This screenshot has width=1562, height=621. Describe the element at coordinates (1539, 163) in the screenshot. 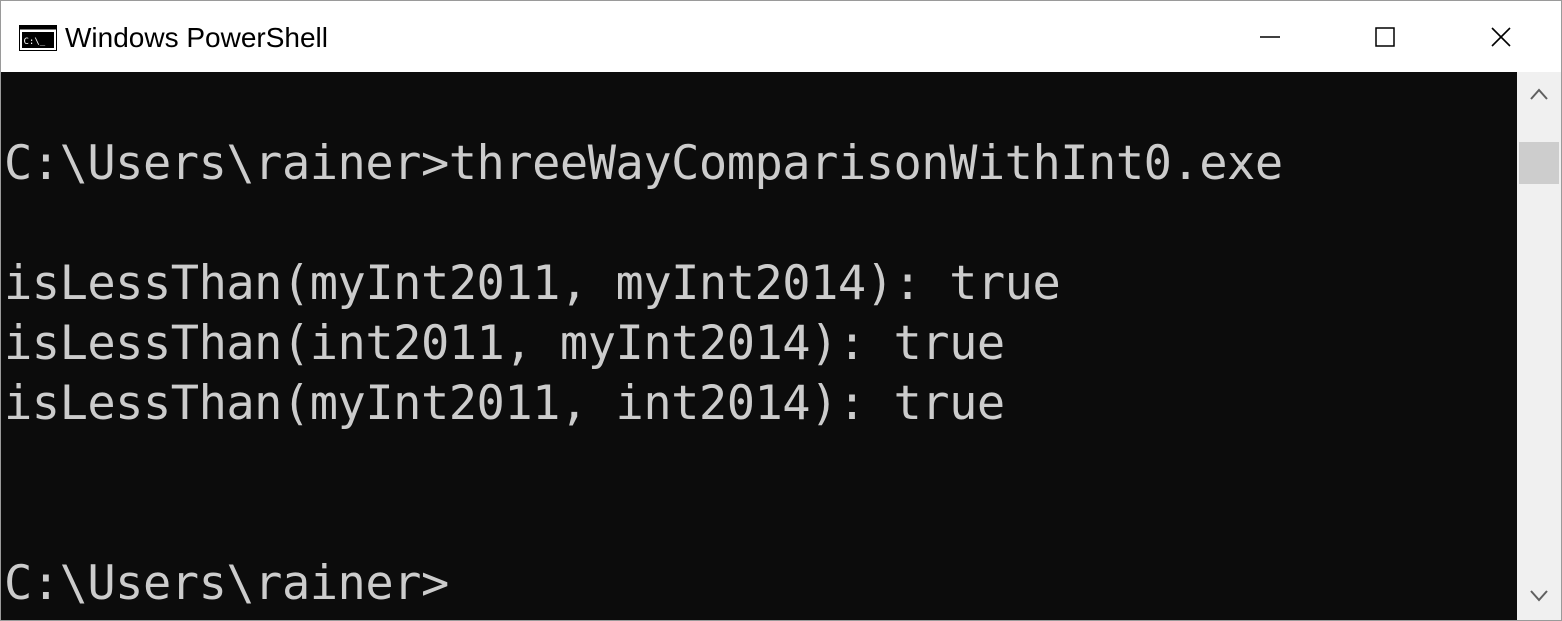

I see `scroll-thumb` at that location.